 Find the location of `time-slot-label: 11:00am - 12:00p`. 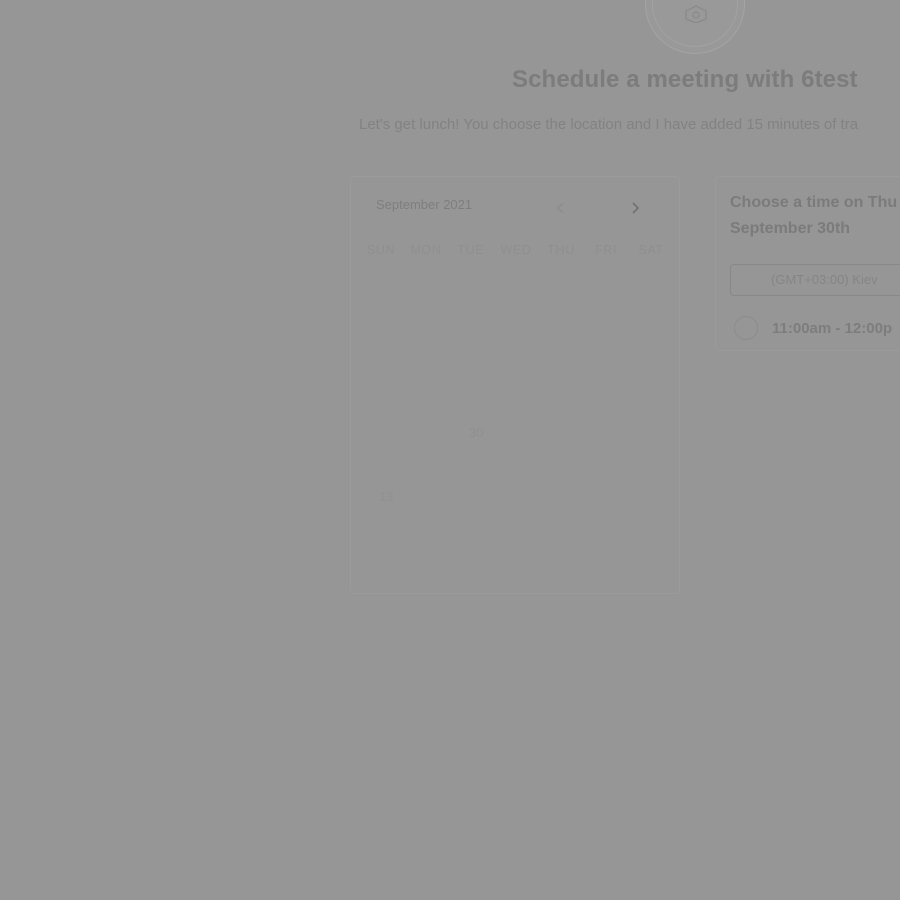

time-slot-label: 11:00am - 12:00p is located at coordinates (832, 328).